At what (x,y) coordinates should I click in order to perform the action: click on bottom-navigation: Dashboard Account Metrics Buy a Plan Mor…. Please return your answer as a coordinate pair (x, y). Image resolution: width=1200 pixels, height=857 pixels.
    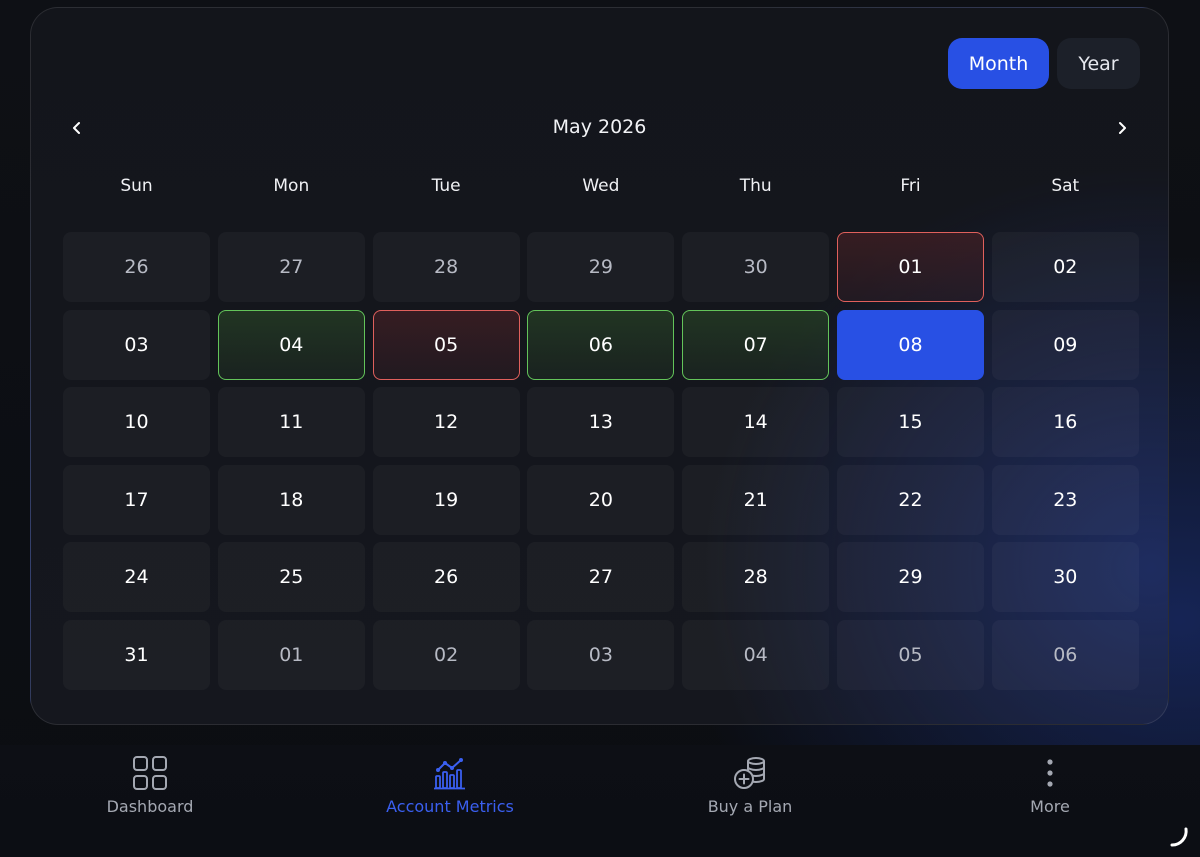
    Looking at the image, I should click on (600, 801).